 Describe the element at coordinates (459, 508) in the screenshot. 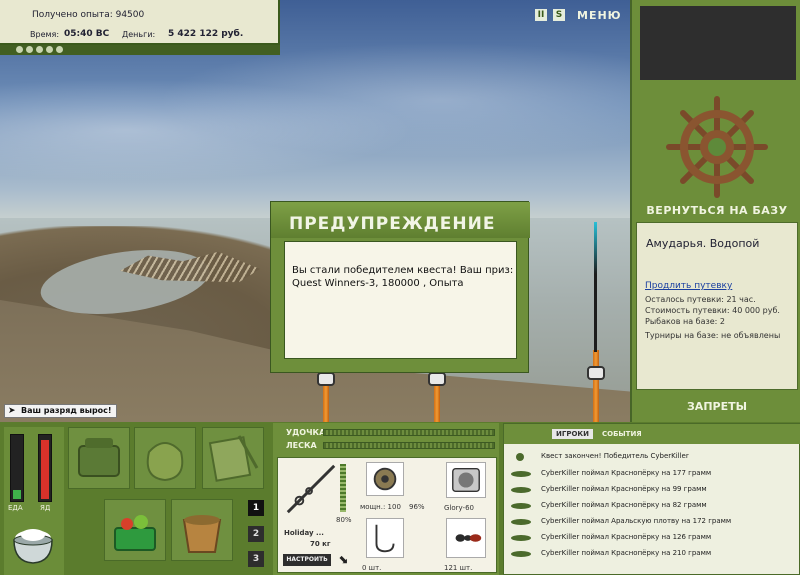

I see `line-name: Glory-60` at that location.